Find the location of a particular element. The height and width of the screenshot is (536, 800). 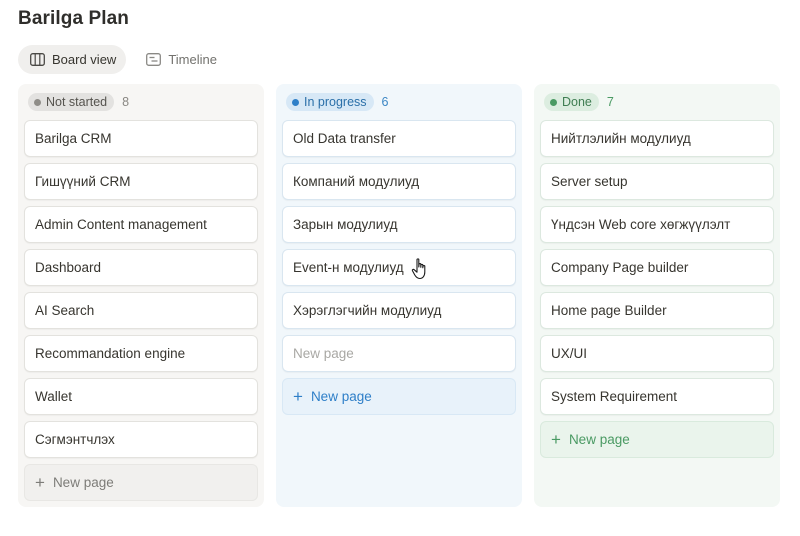

board-card: Admin Content management is located at coordinates (141, 224).